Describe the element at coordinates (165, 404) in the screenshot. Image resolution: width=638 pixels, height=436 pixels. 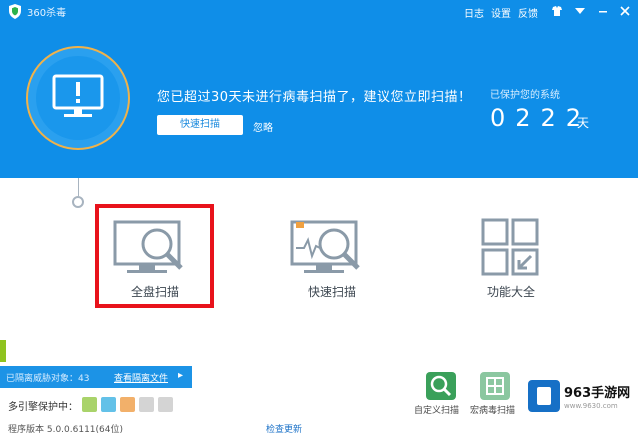
I see `engine-5-icon` at that location.